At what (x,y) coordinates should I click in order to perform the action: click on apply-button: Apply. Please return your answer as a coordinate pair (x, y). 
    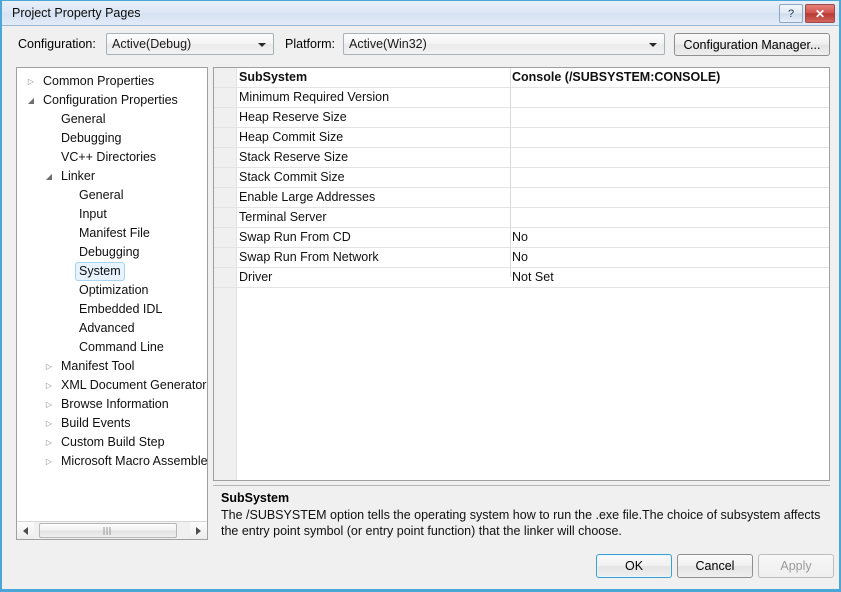
    Looking at the image, I should click on (796, 566).